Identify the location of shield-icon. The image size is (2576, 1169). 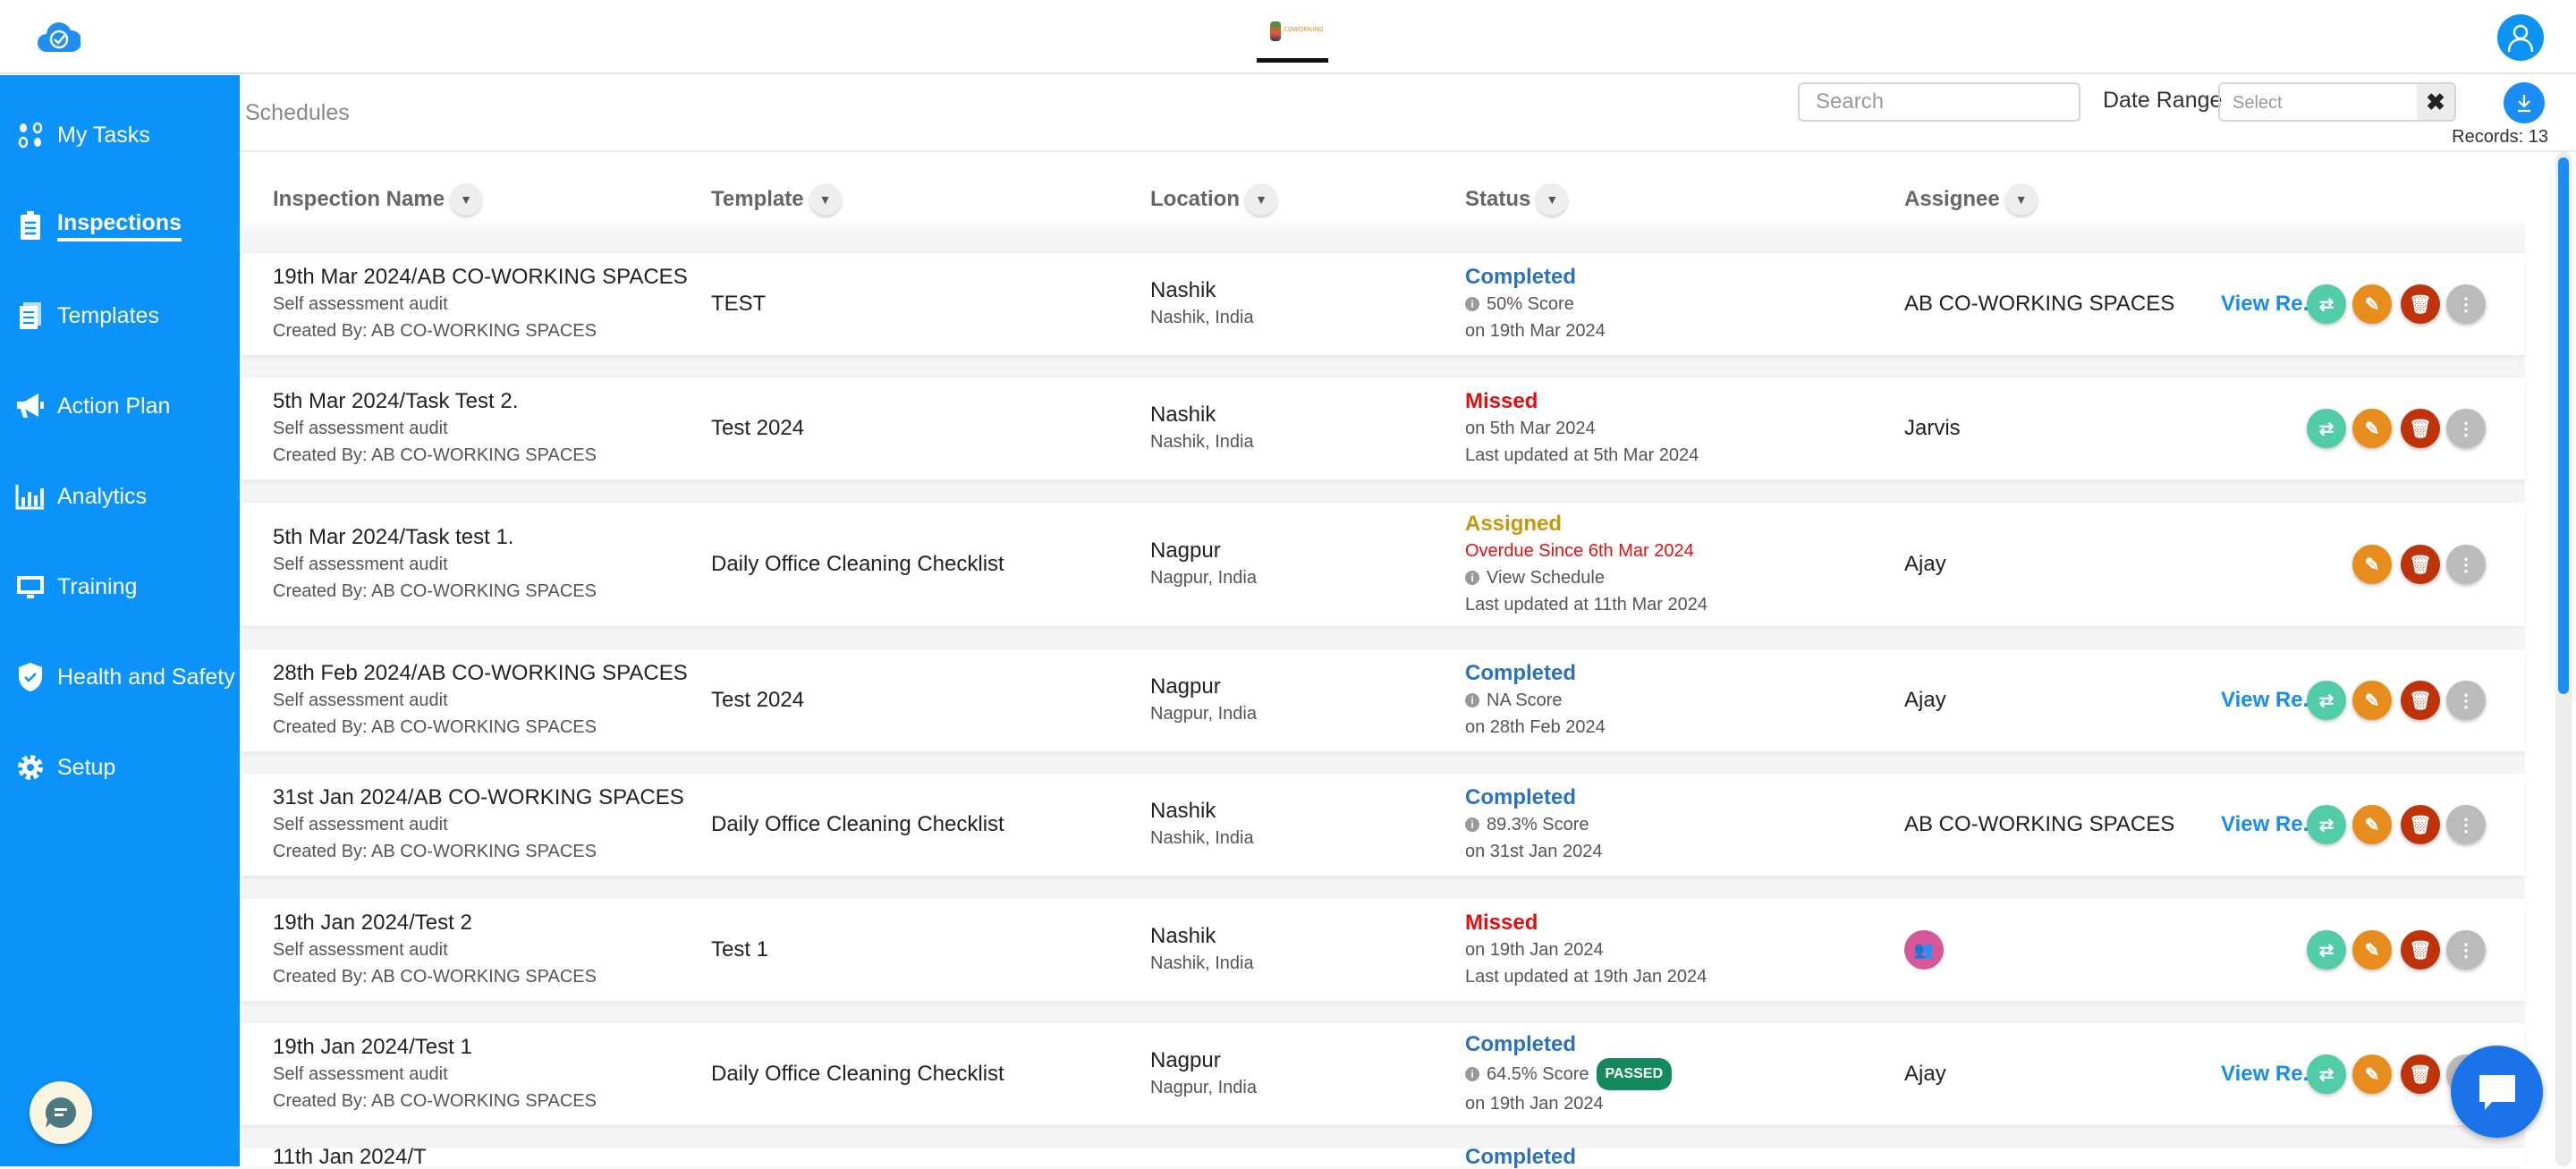
(30, 677).